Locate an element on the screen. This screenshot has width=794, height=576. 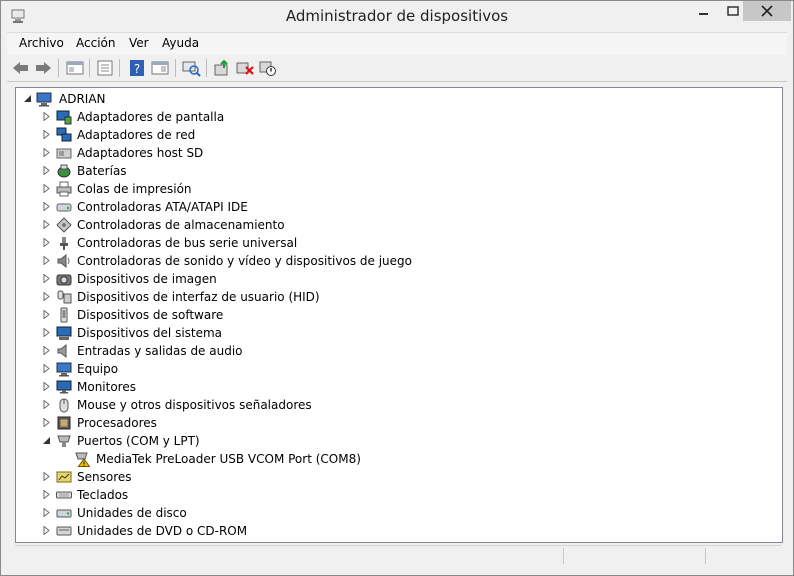
menu-archivo: Archivo is located at coordinates (41, 43).